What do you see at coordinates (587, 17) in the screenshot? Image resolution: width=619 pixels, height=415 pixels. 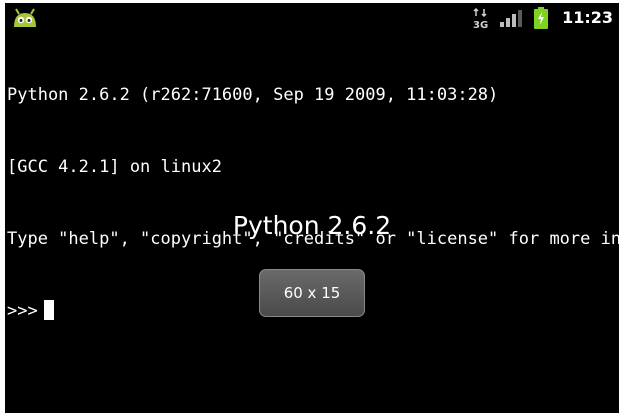 I see `status-clock: 11:23` at bounding box center [587, 17].